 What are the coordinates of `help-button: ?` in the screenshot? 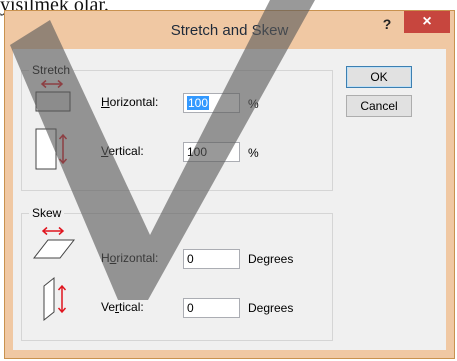 It's located at (387, 24).